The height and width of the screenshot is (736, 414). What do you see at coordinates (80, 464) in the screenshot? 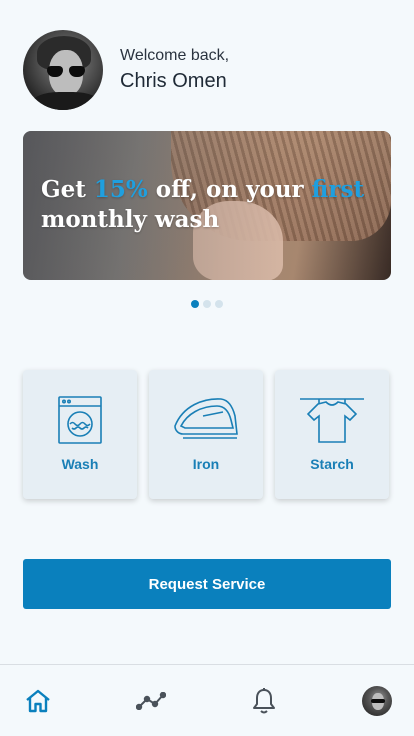
I see `service-label: Wash` at bounding box center [80, 464].